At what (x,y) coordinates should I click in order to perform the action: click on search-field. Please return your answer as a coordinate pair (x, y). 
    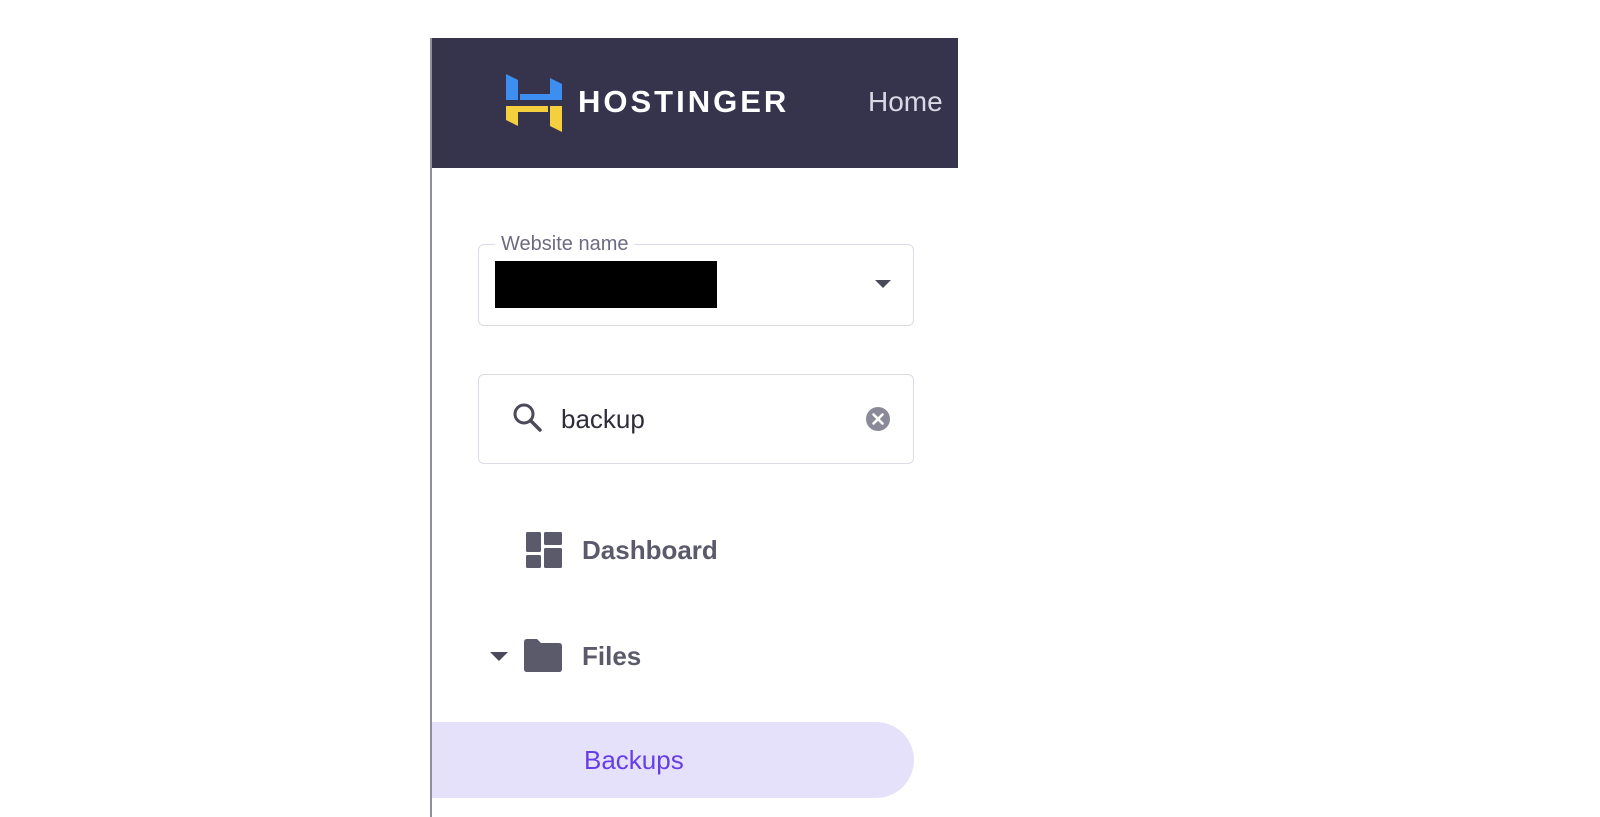
    Looking at the image, I should click on (696, 419).